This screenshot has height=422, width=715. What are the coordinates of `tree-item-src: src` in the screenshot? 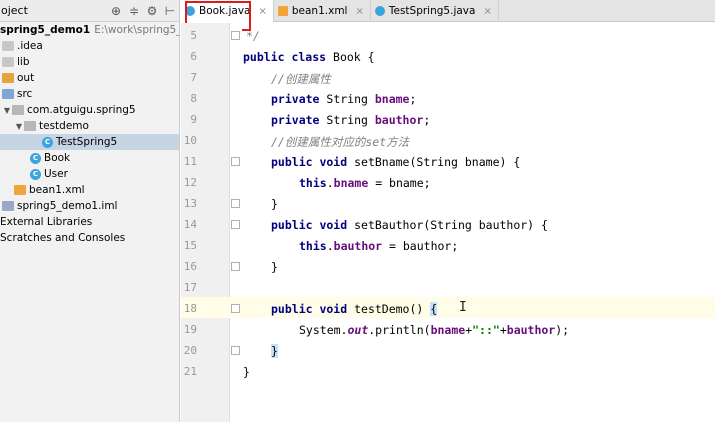 It's located at (17, 94).